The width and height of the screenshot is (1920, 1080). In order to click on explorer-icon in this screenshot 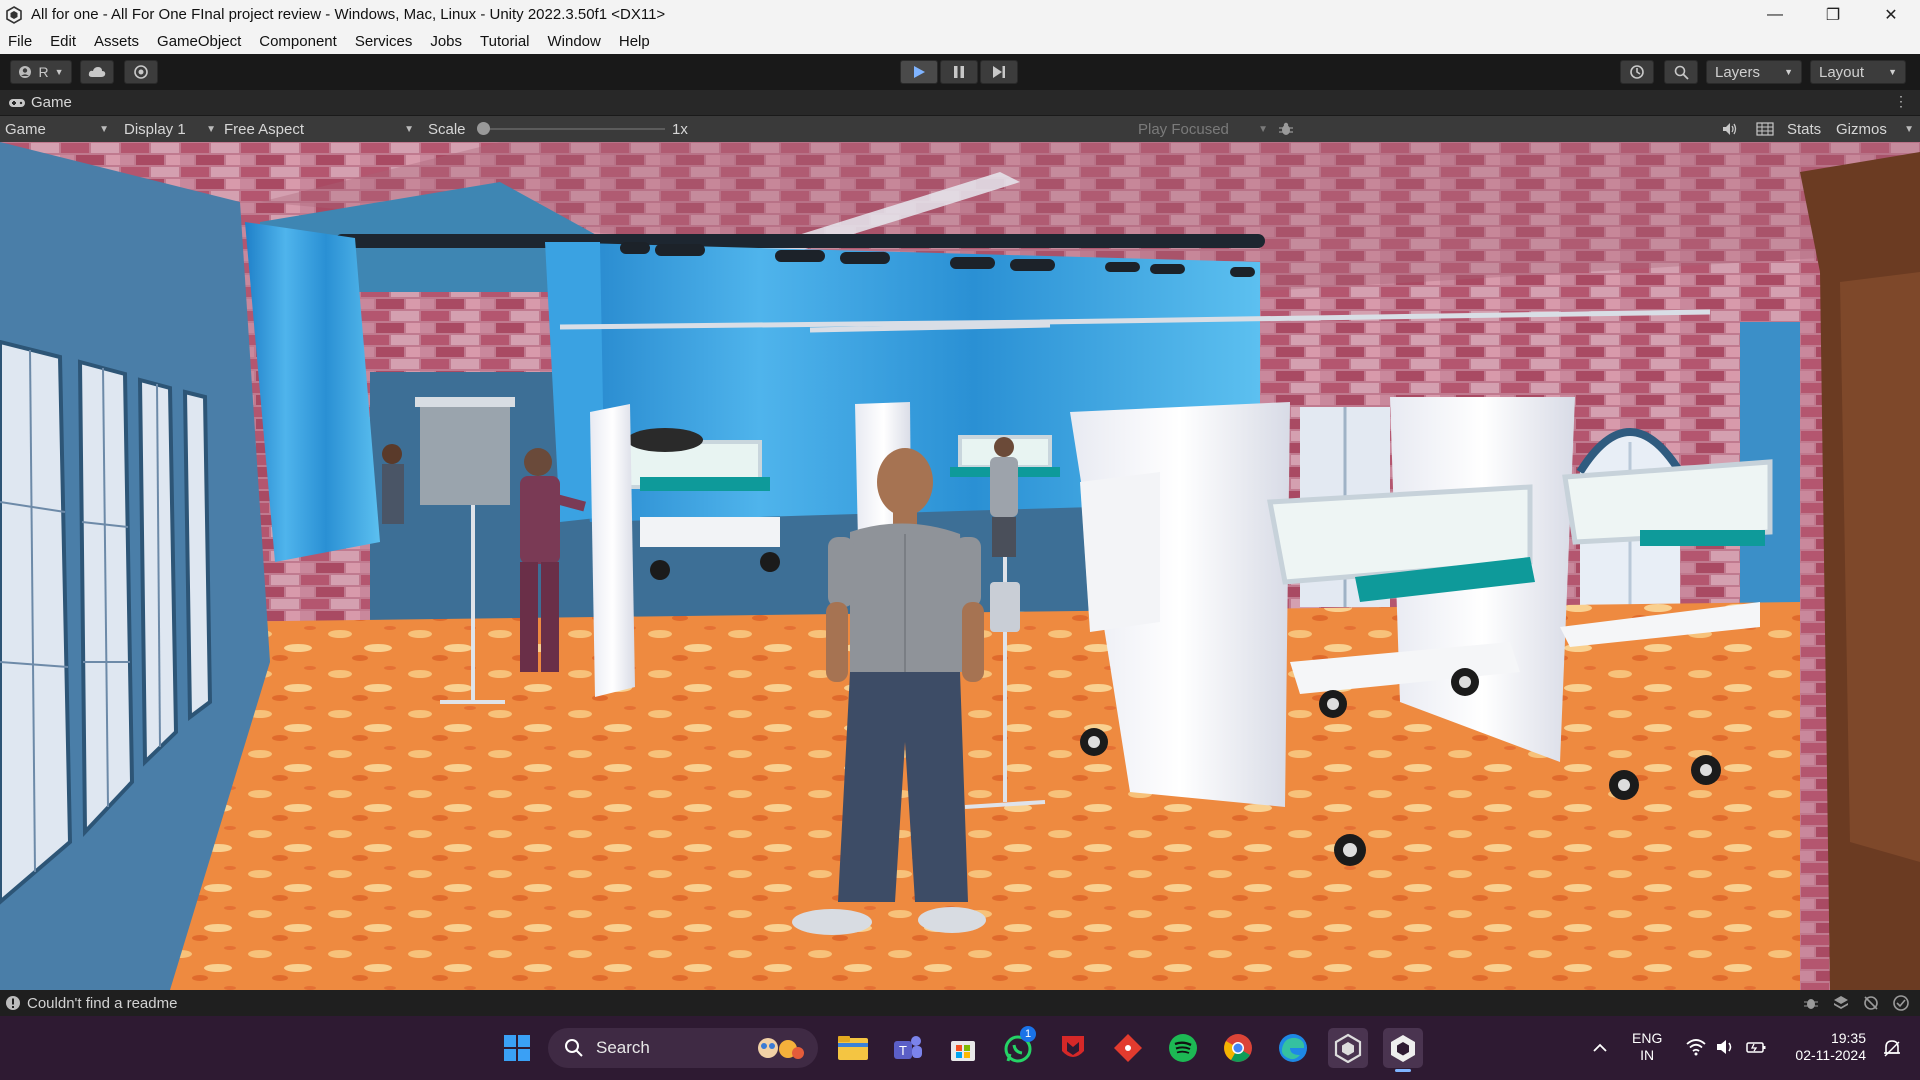, I will do `click(853, 1048)`.